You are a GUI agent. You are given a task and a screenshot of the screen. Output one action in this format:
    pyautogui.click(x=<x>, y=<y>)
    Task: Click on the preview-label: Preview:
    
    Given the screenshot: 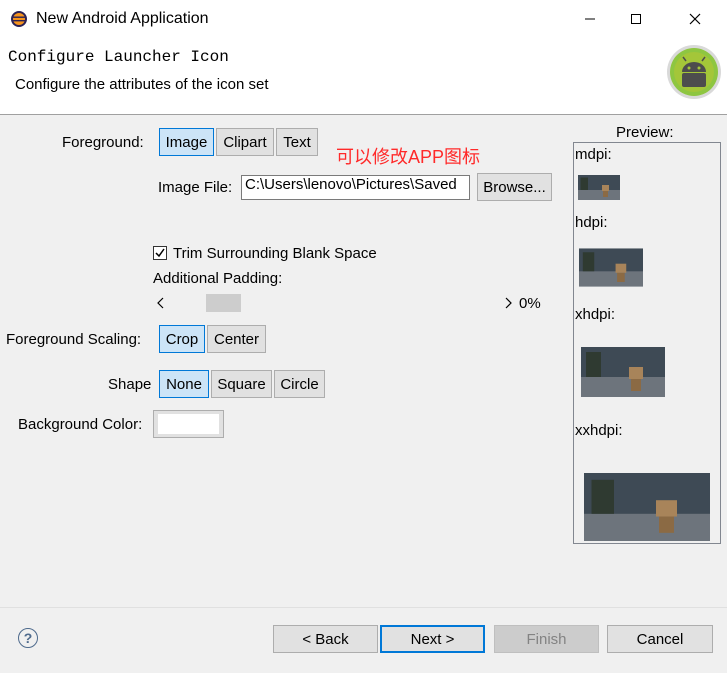 What is the action you would take?
    pyautogui.click(x=645, y=132)
    